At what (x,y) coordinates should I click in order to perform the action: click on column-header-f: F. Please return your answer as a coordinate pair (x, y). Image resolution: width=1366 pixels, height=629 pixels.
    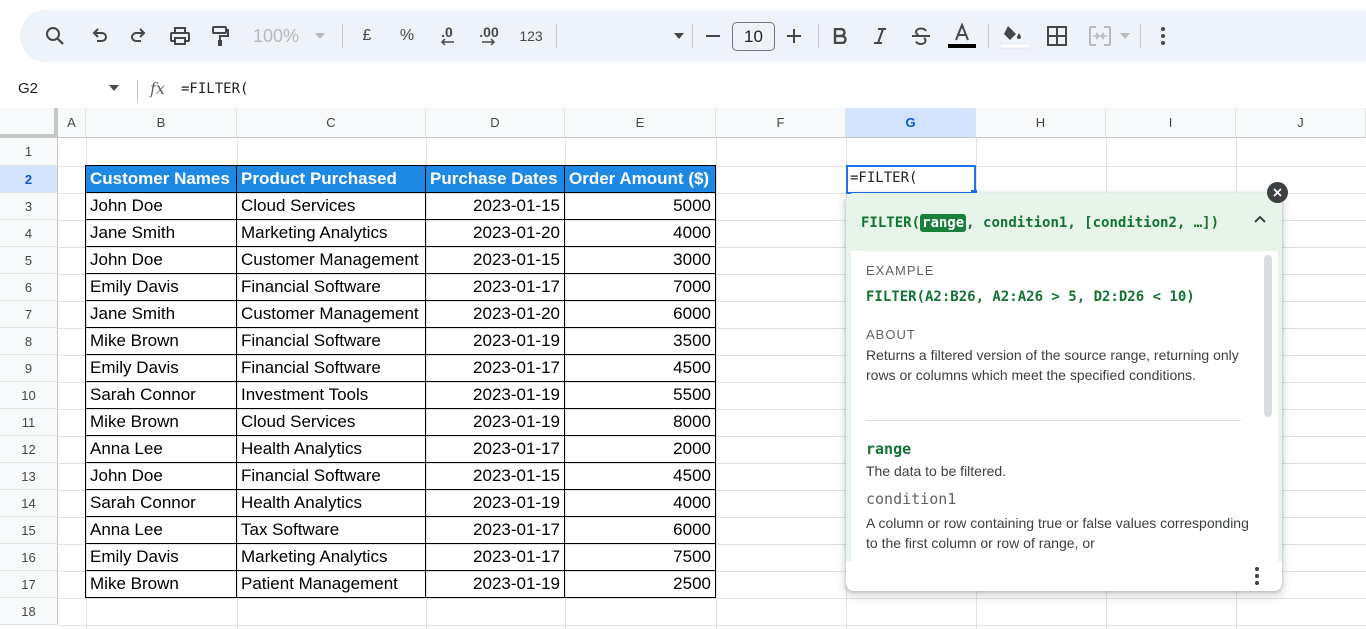
    Looking at the image, I should click on (781, 123).